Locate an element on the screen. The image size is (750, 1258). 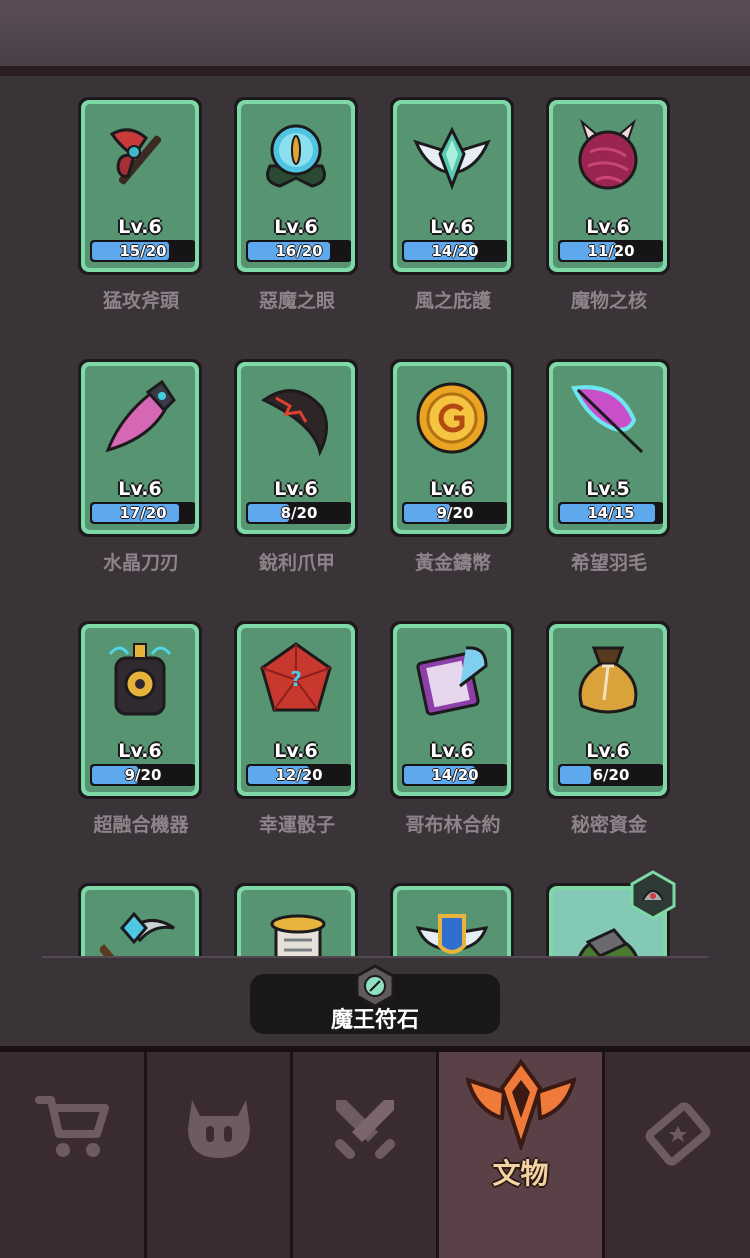
feather-icon is located at coordinates (608, 418).